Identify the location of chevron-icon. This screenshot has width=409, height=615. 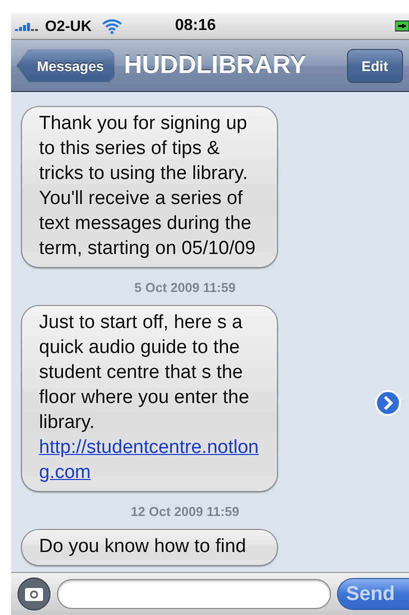
(388, 403).